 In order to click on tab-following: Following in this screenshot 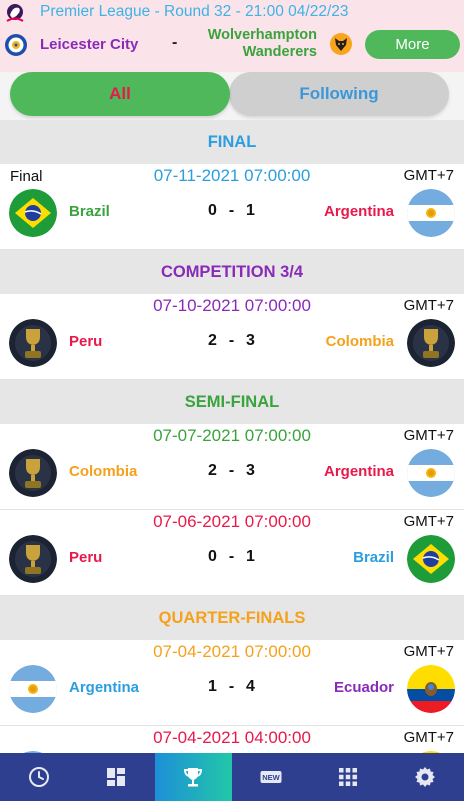, I will do `click(339, 94)`.